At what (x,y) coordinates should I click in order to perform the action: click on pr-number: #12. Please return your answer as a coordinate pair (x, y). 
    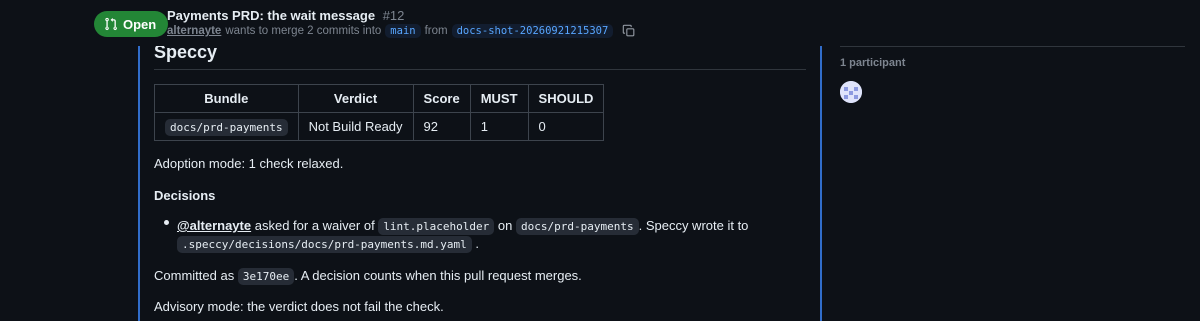
    Looking at the image, I should click on (393, 15).